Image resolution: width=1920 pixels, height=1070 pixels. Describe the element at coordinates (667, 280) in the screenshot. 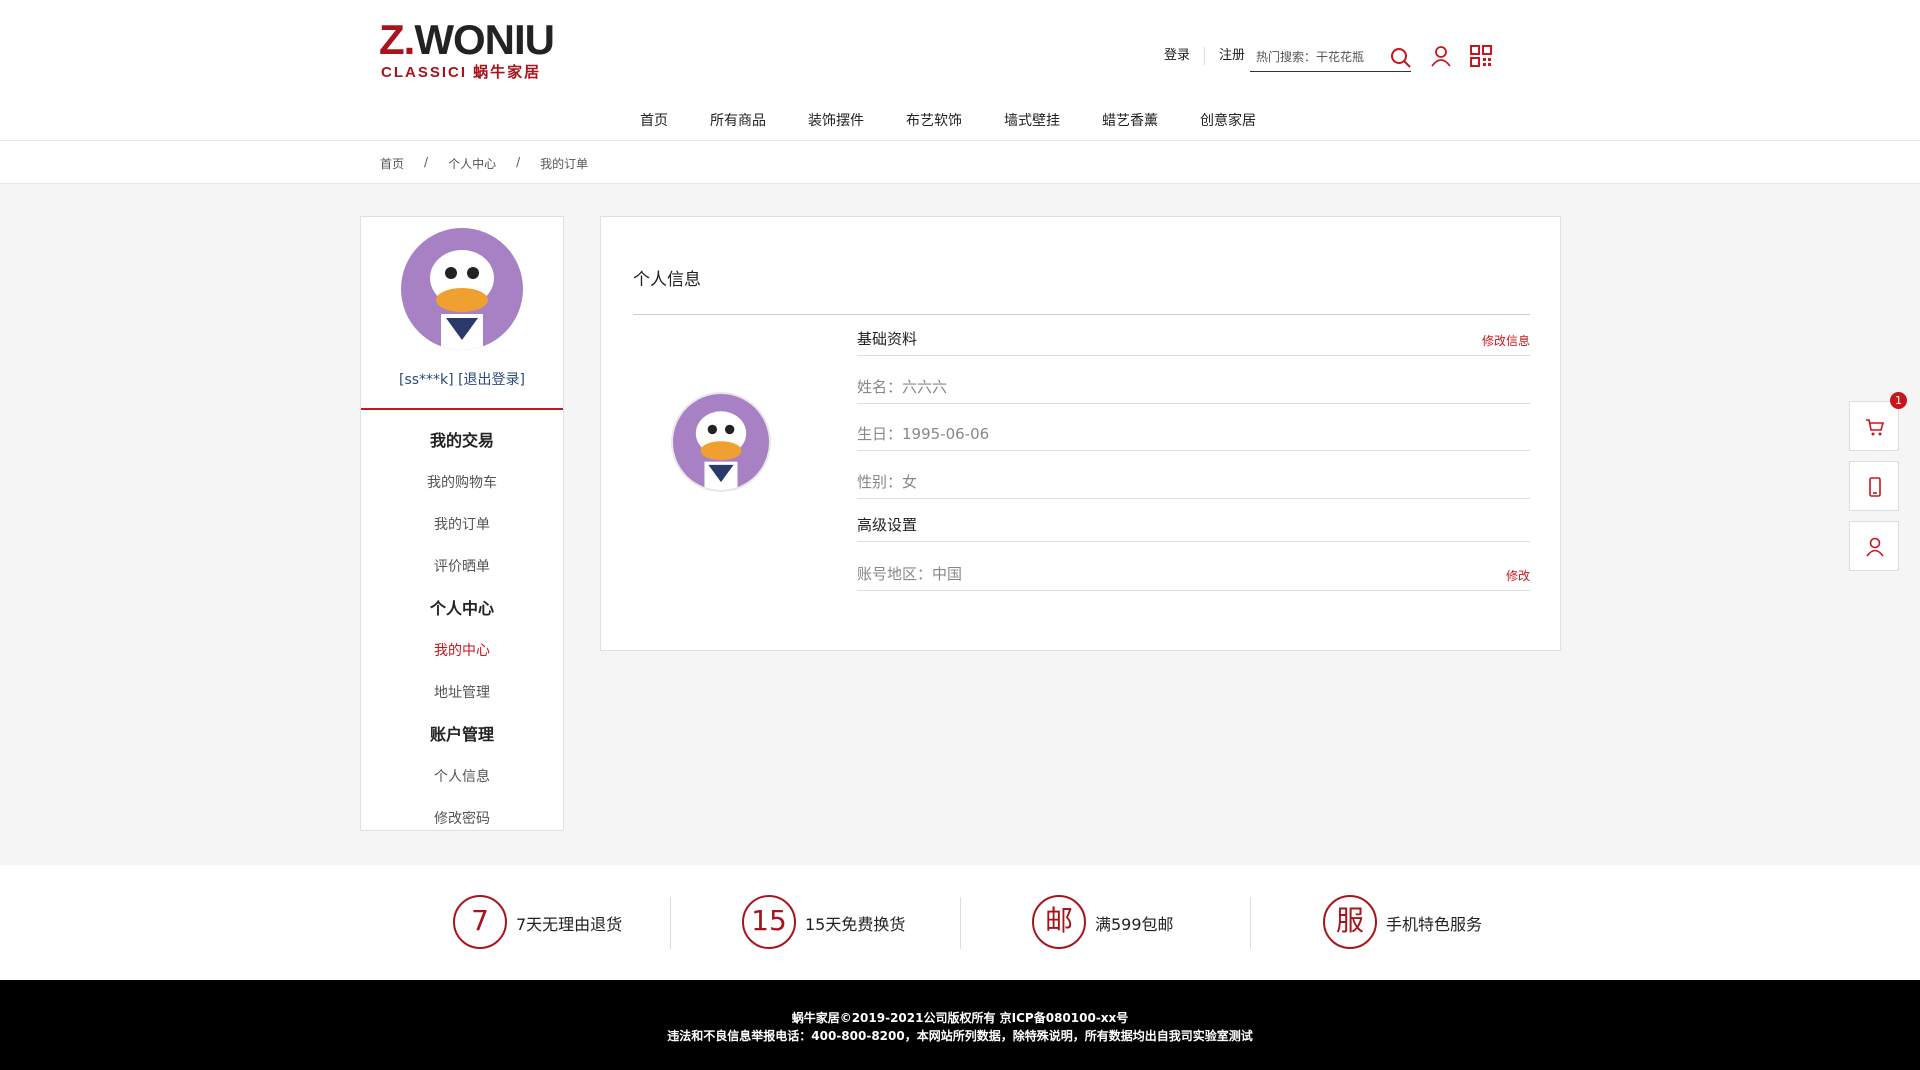

I see `page-title: 个人信息` at that location.